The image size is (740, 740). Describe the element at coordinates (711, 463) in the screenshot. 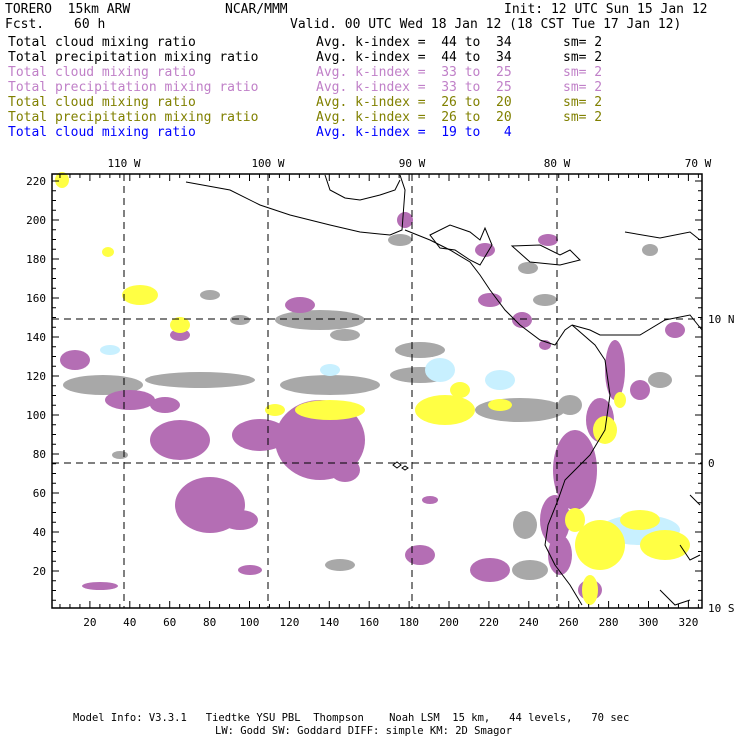

I see `latitude-label: 0` at that location.